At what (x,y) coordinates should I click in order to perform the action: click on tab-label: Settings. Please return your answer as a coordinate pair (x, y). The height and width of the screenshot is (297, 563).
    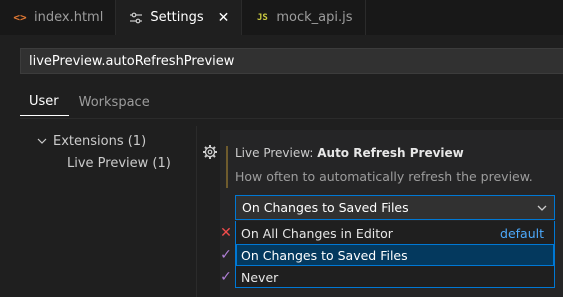
    Looking at the image, I should click on (177, 17).